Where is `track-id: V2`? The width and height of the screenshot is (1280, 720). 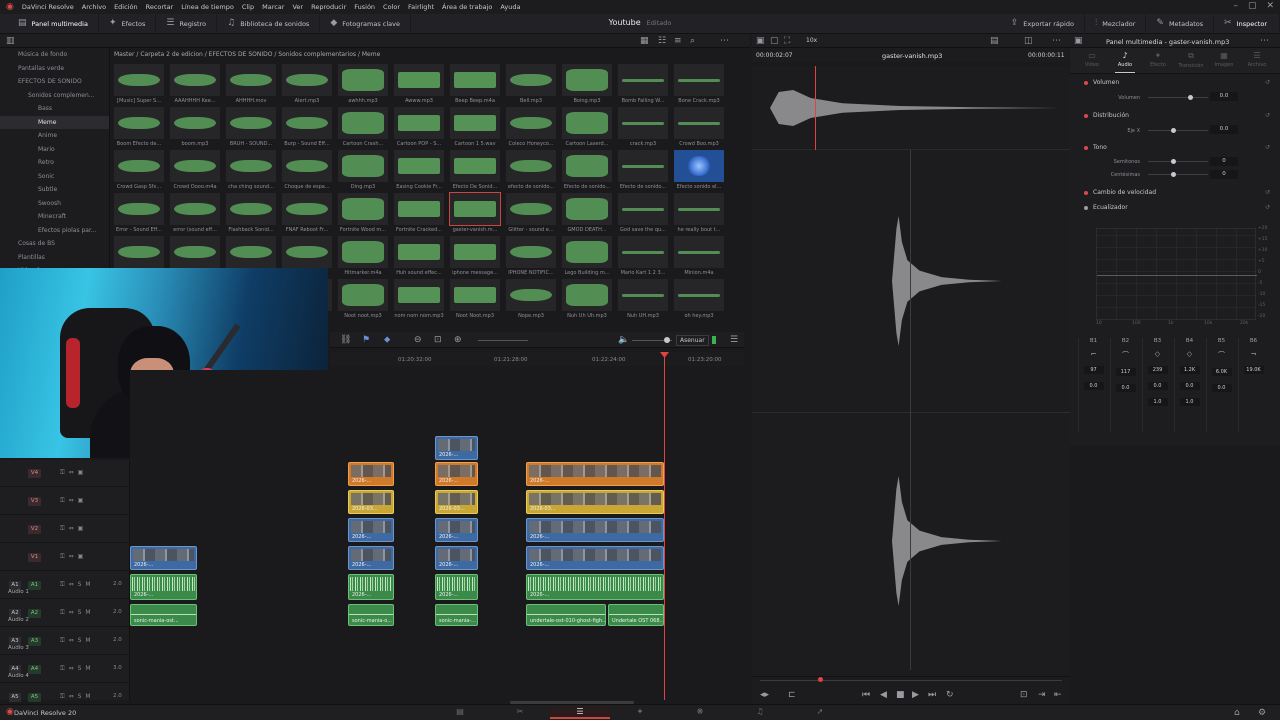 track-id: V2 is located at coordinates (34, 529).